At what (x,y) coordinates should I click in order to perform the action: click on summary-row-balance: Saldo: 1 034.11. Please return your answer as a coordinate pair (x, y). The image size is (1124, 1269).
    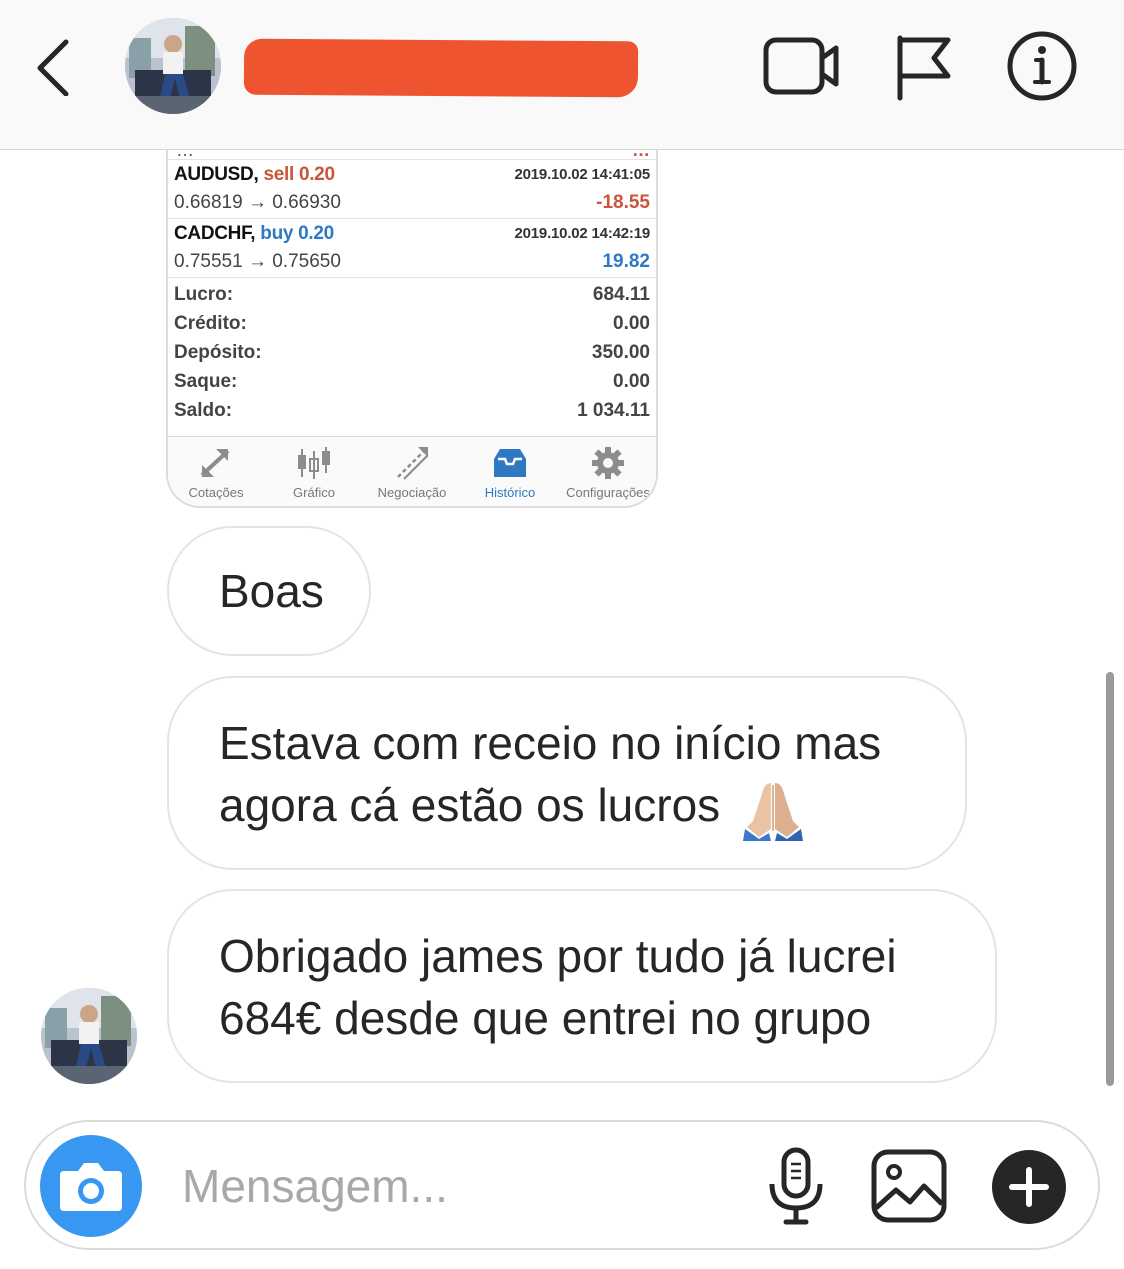
    Looking at the image, I should click on (412, 412).